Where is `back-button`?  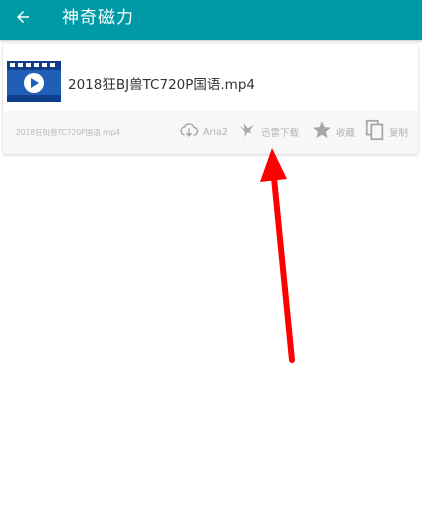 back-button is located at coordinates (23, 19).